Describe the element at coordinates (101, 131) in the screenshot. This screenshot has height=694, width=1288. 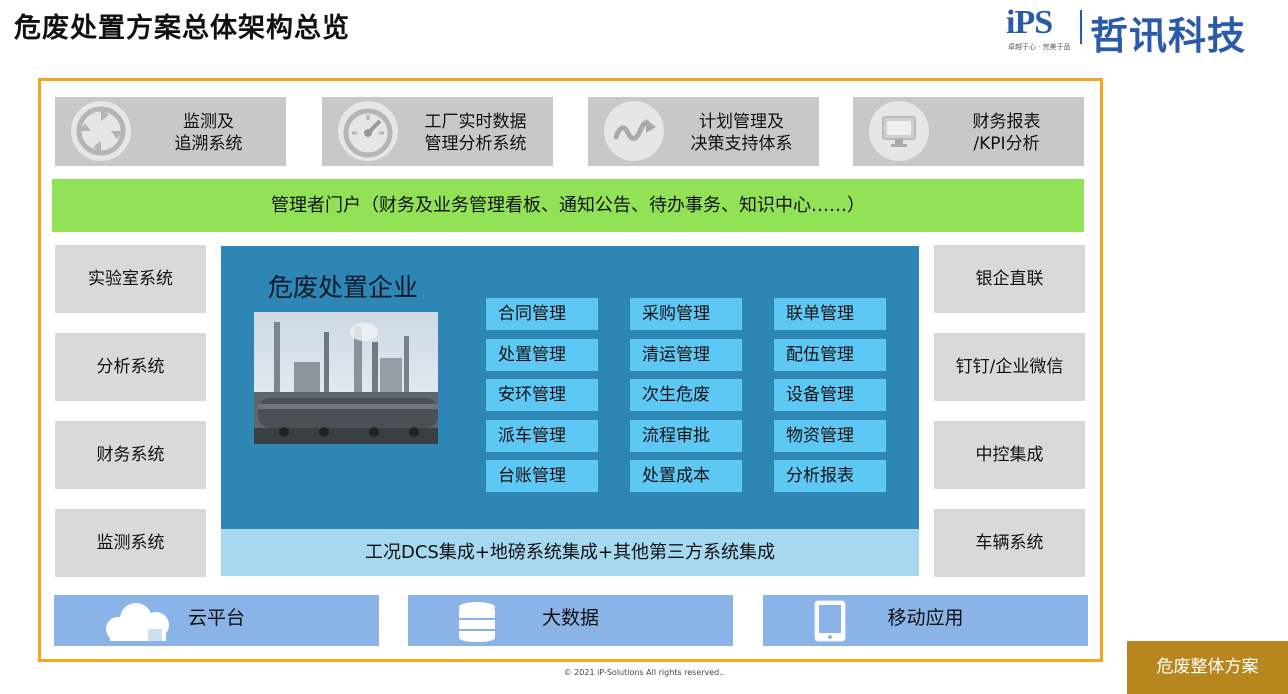
I see `recycle-arrows-icon` at that location.